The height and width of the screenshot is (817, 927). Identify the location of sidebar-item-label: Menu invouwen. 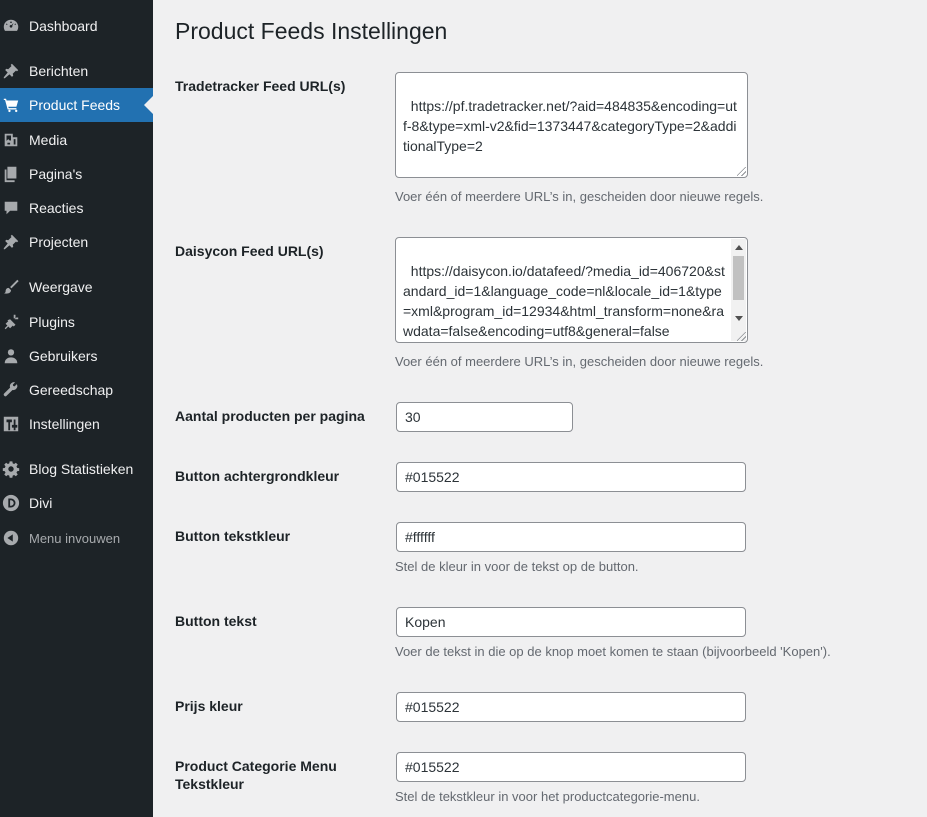
(75, 538).